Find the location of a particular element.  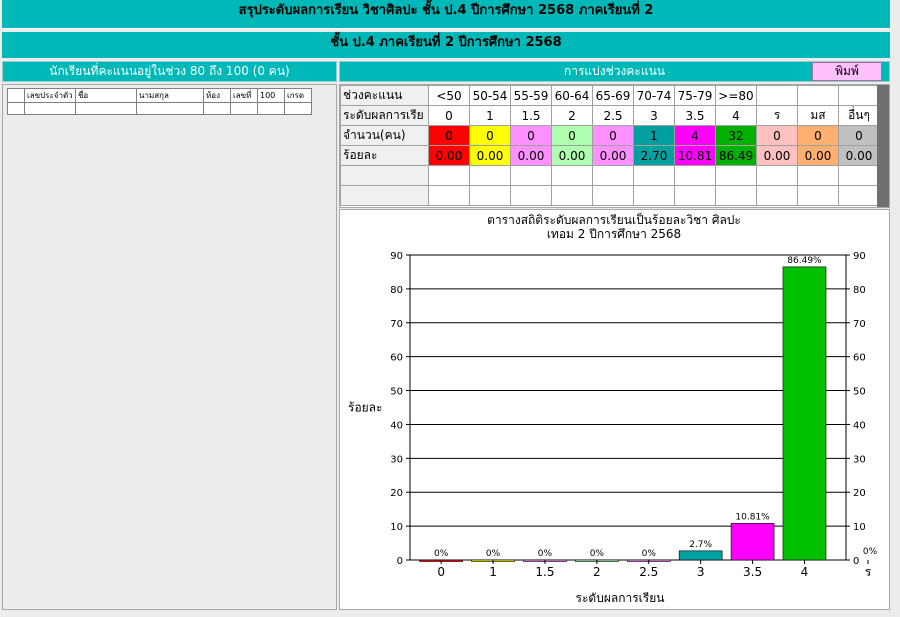

grade-row-cell: อื่นๆ is located at coordinates (859, 115).